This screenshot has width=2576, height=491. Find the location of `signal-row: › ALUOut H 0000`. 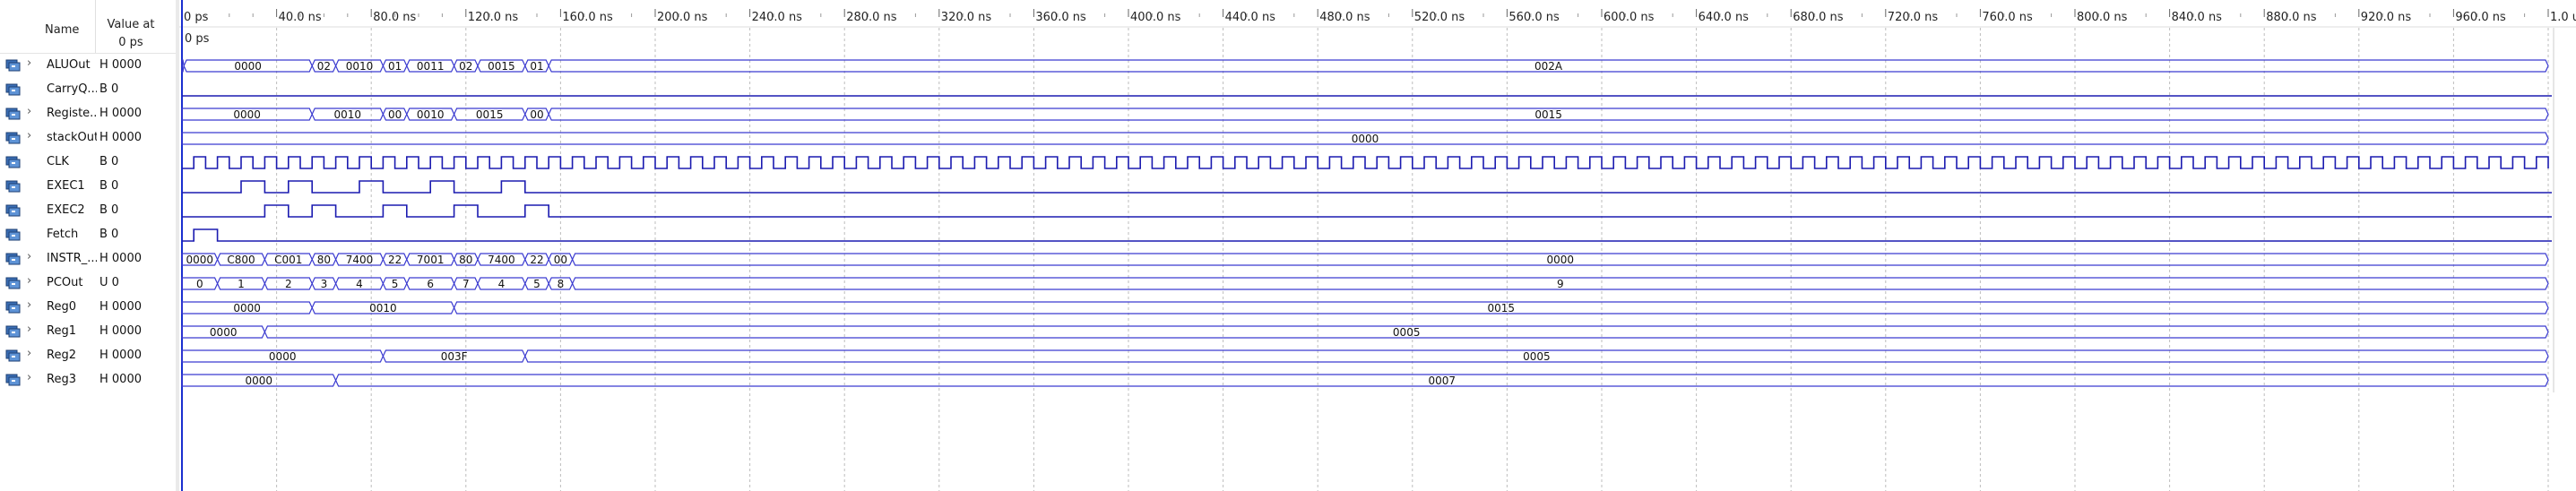

signal-row: › ALUOut H 0000 is located at coordinates (88, 66).